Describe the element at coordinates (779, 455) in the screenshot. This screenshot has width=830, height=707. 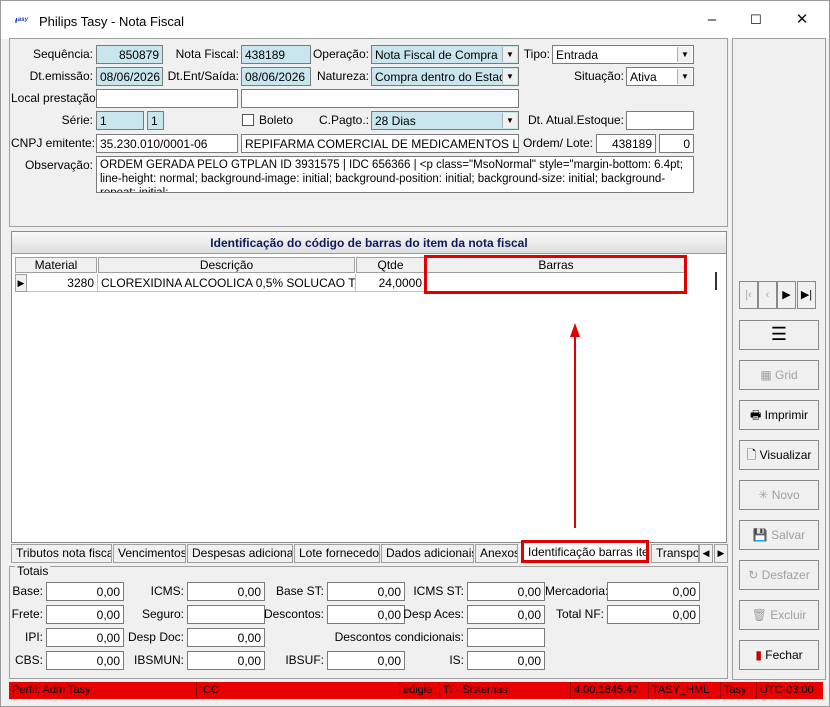
I see `visualizar-button: 🗋 Visualizar` at that location.